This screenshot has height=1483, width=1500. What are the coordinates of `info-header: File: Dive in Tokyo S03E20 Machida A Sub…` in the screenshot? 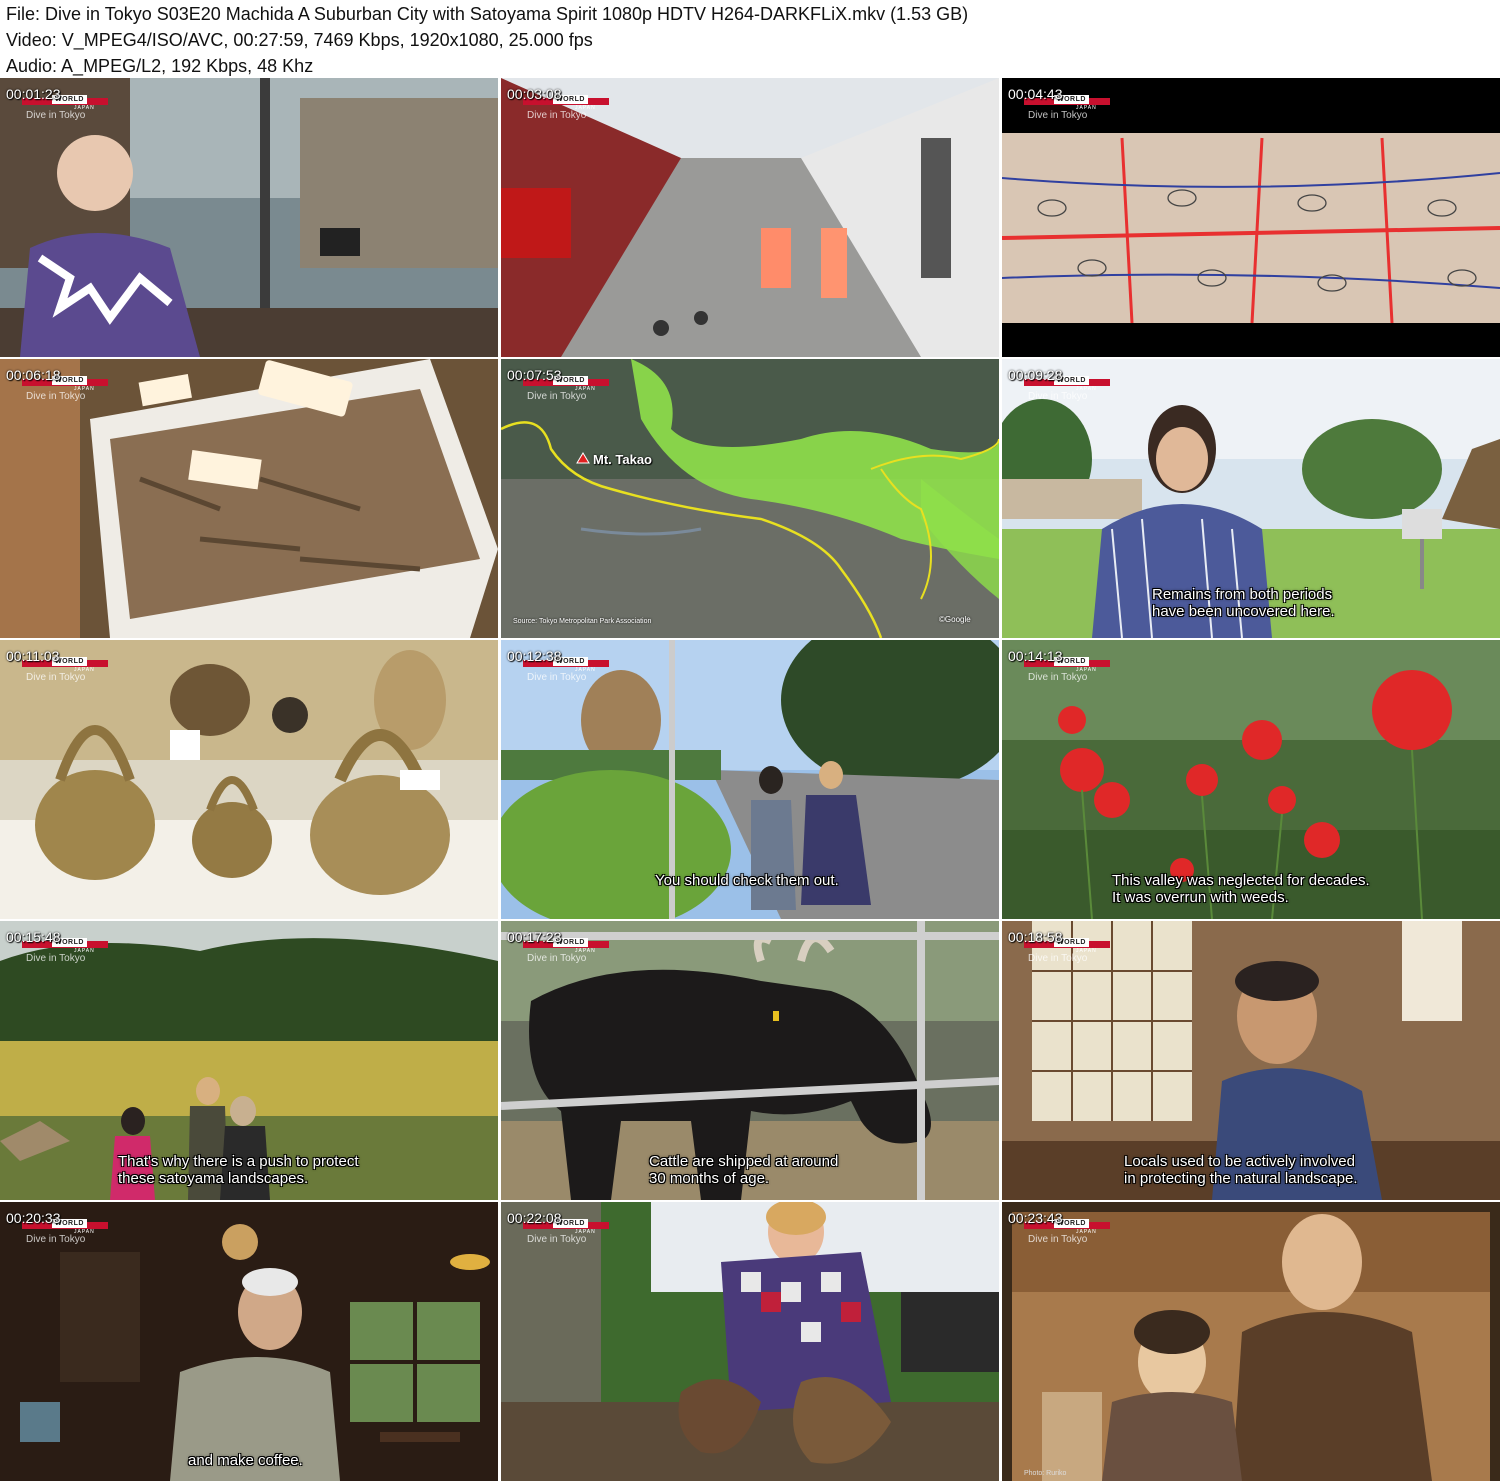 It's located at (750, 39).